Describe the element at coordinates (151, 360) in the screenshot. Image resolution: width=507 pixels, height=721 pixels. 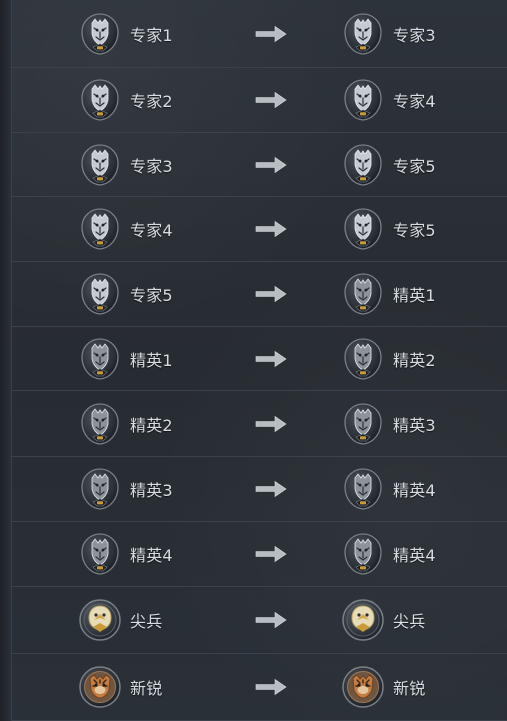
I see `from-rank-label: 精英1` at that location.